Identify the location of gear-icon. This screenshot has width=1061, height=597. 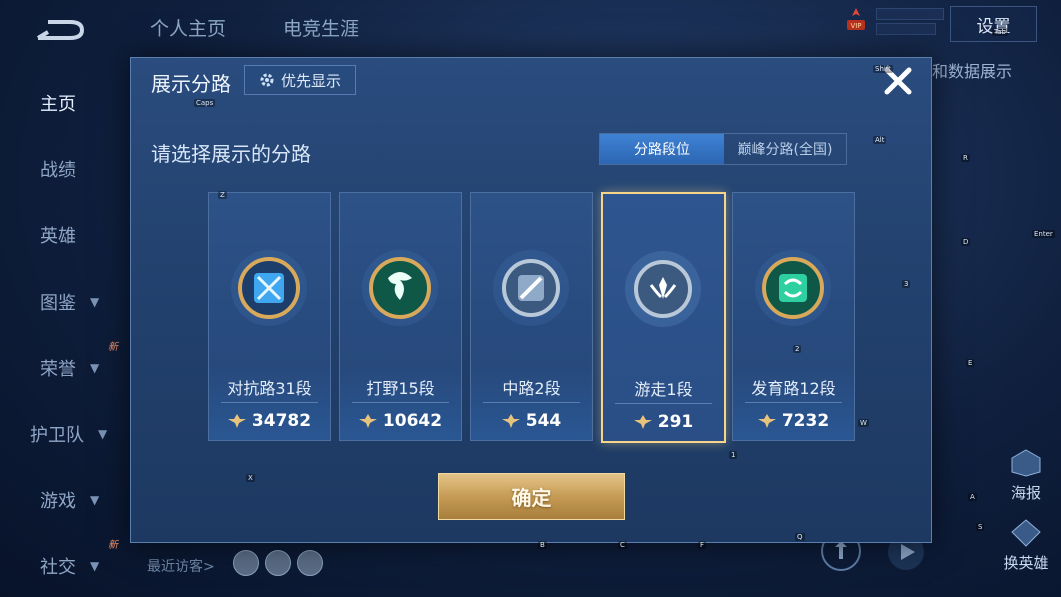
(267, 80).